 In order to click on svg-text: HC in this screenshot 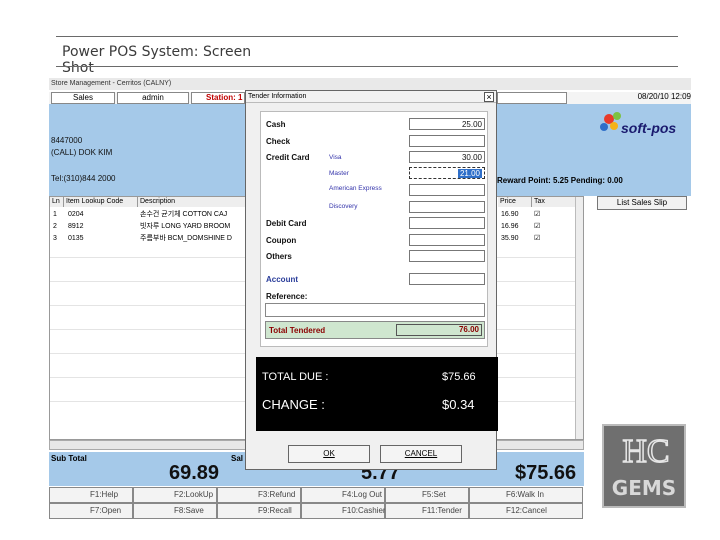, I will do `click(645, 451)`.